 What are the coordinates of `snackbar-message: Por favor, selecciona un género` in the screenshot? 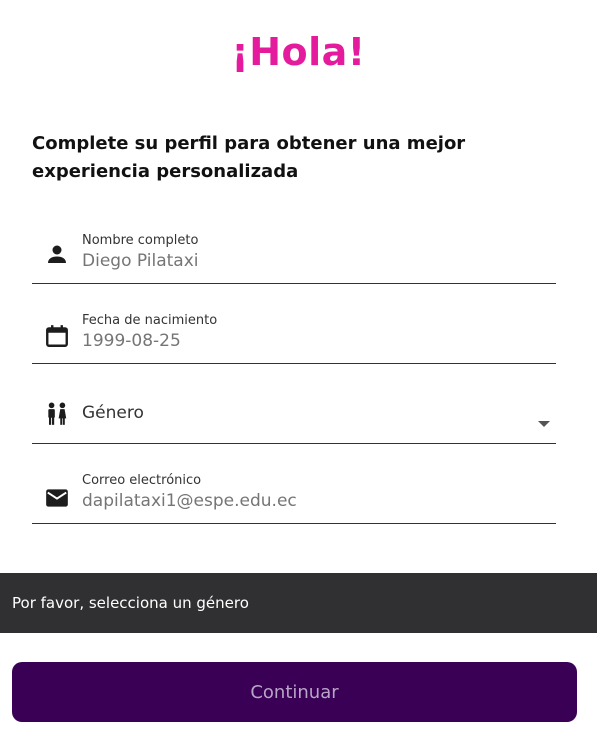 It's located at (130, 603).